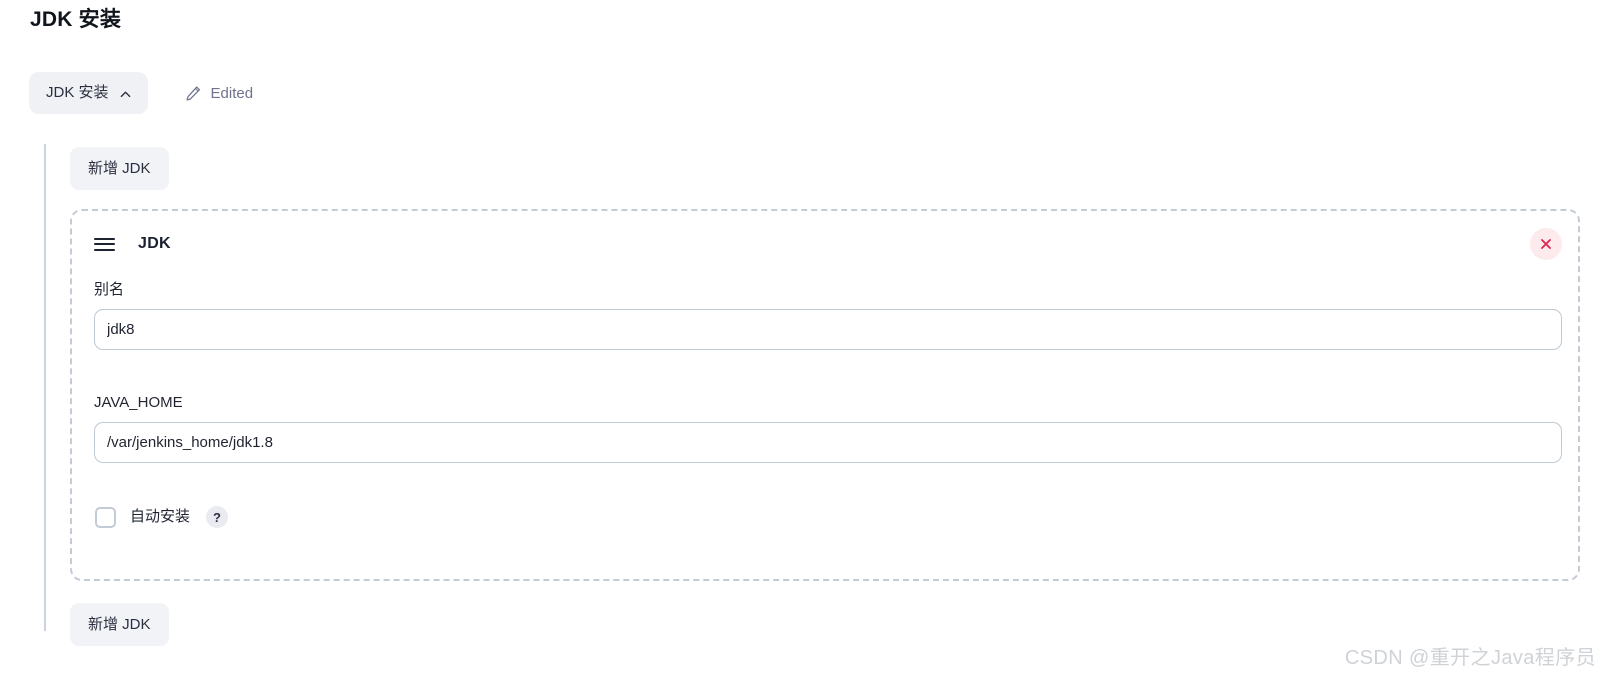  Describe the element at coordinates (45, 387) in the screenshot. I see `section-guide-rail` at that location.